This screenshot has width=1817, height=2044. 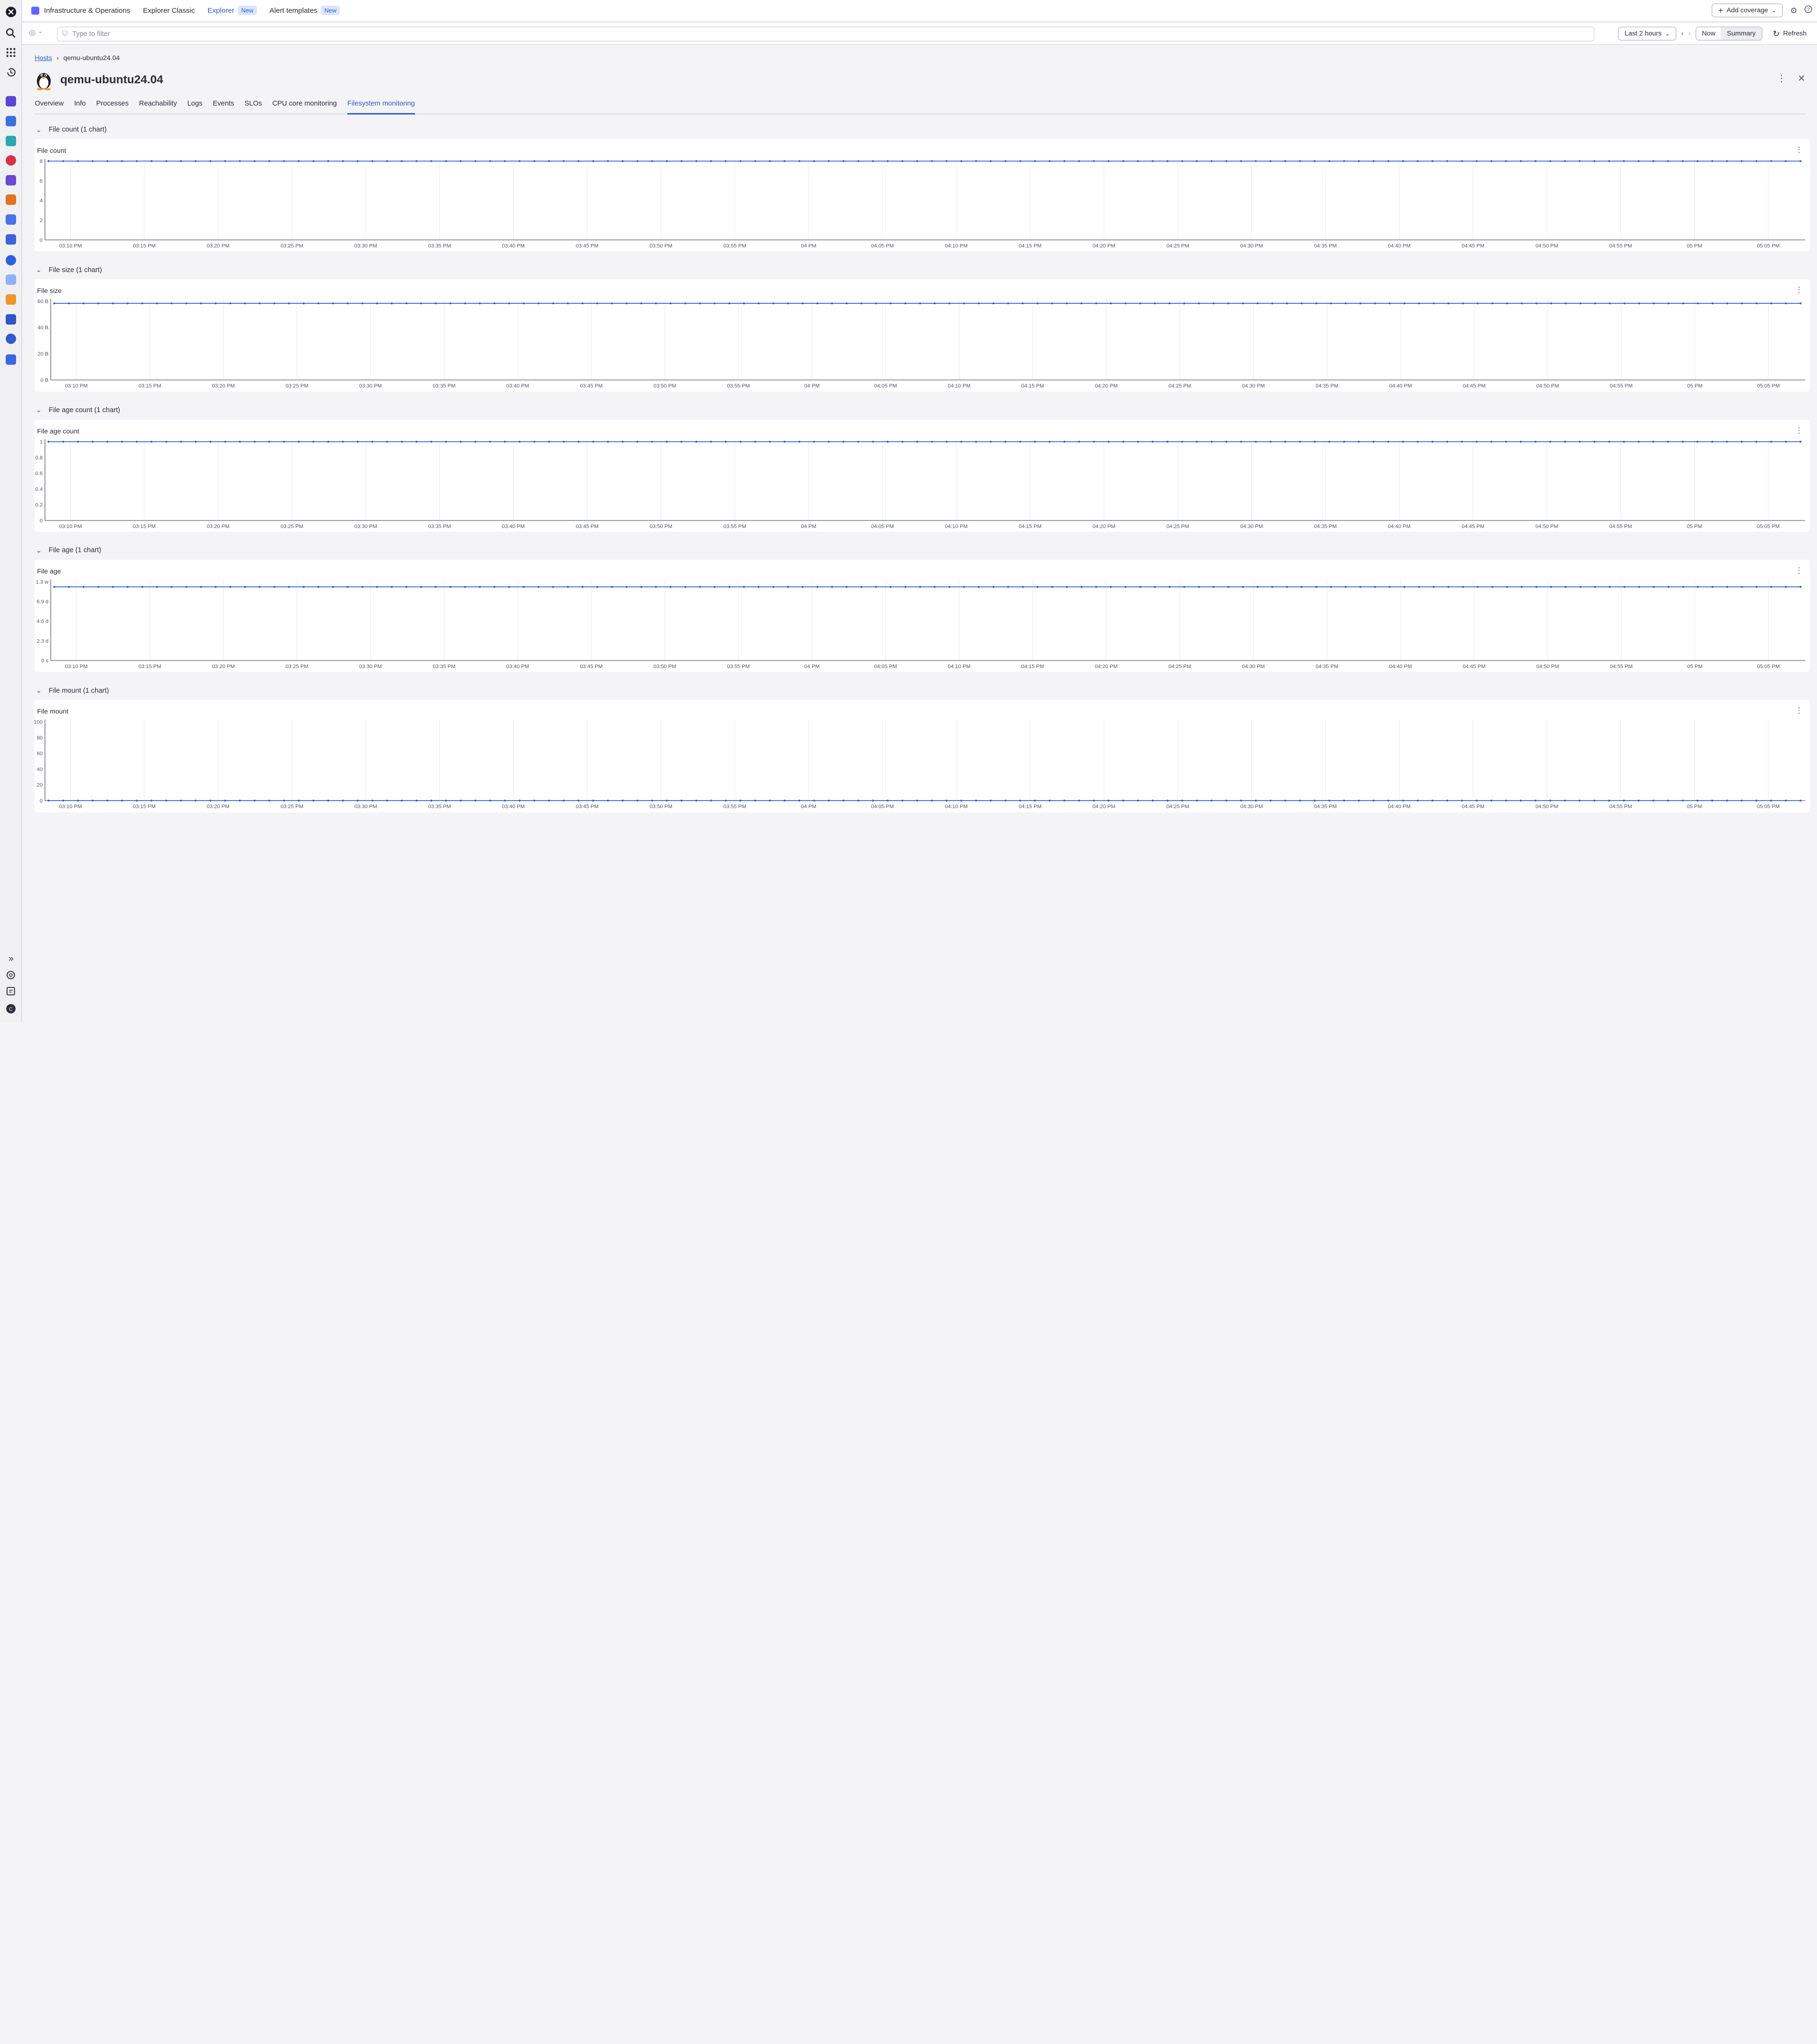 I want to click on tab-info: Info, so click(x=80, y=106).